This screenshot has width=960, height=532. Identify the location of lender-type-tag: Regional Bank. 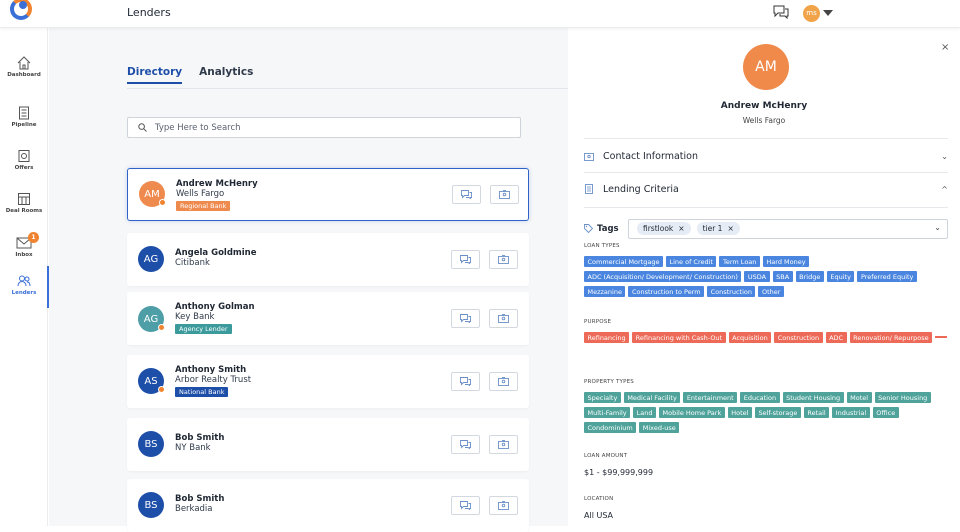
(203, 206).